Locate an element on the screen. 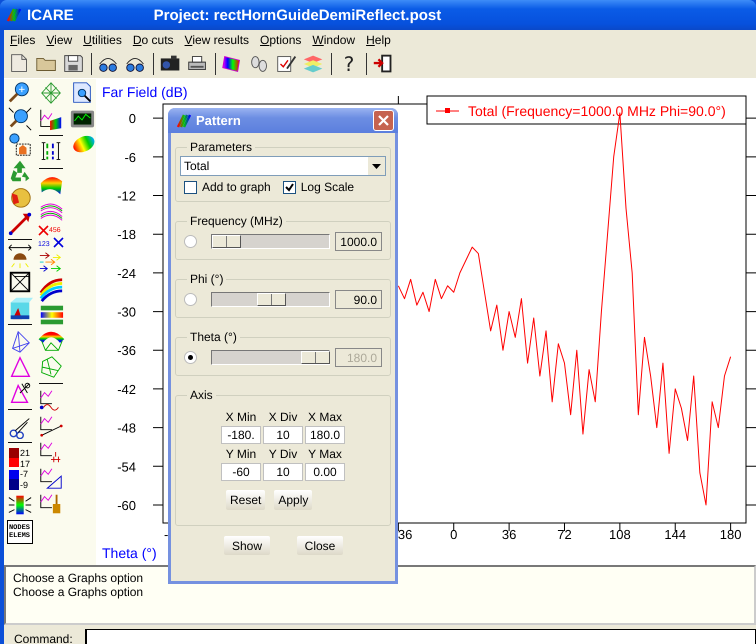 Image resolution: width=756 pixels, height=644 pixels. input-field: -180. is located at coordinates (241, 435).